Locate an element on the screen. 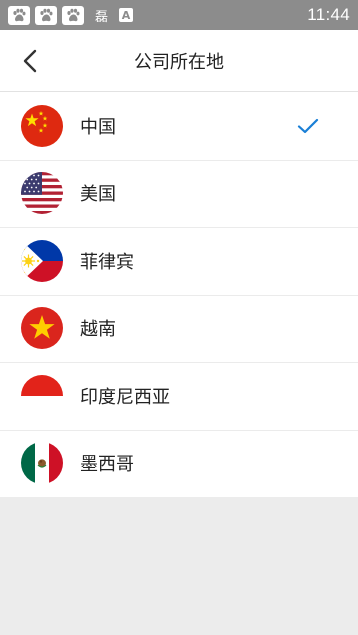  list-item-philippines: 菲律宾 is located at coordinates (179, 261).